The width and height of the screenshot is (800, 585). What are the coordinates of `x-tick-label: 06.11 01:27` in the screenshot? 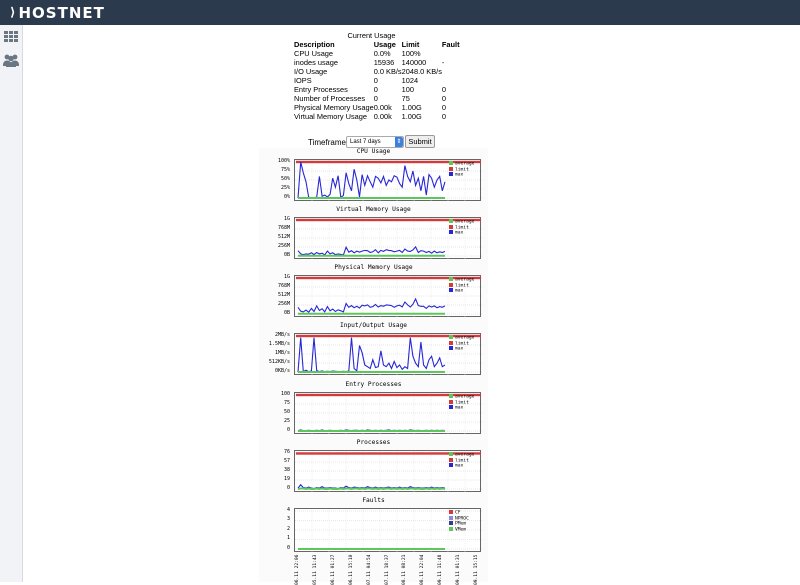 It's located at (333, 569).